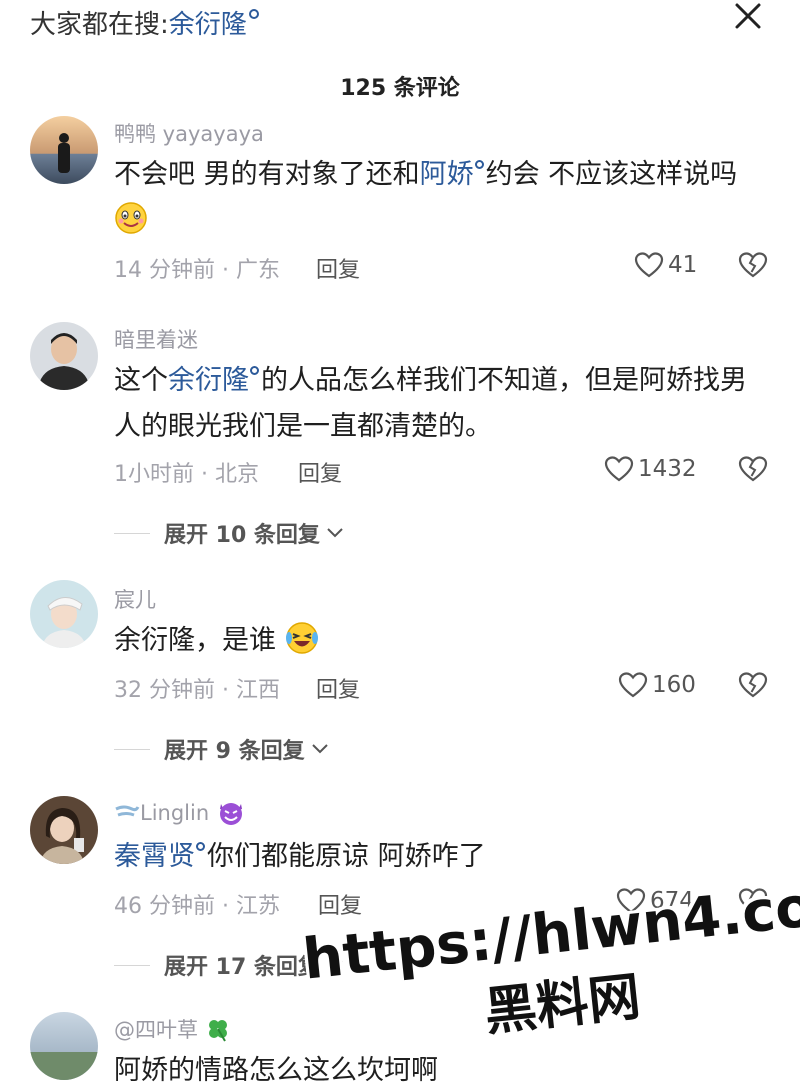  Describe the element at coordinates (302, 638) in the screenshot. I see `laughing-crying-emoji` at that location.